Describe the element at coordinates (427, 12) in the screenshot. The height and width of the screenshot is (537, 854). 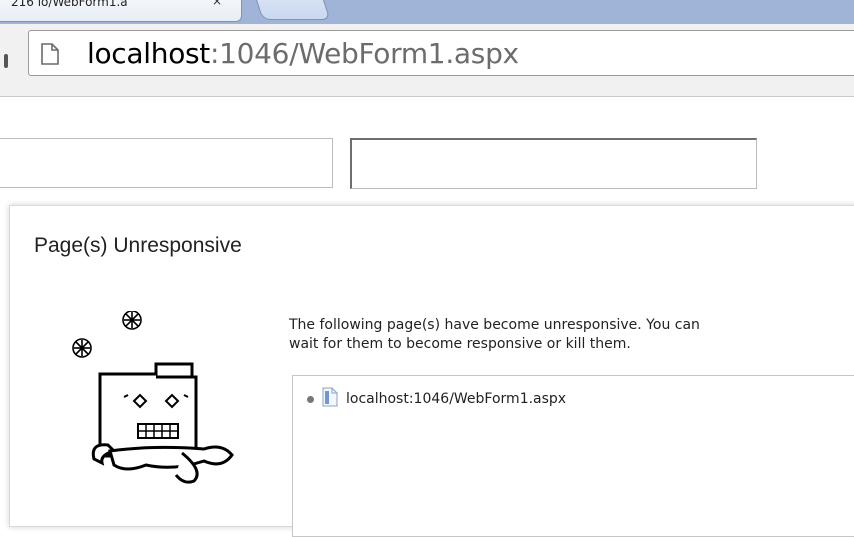
I see `tab-strip: 216 lo/WebForm1.a ×` at that location.